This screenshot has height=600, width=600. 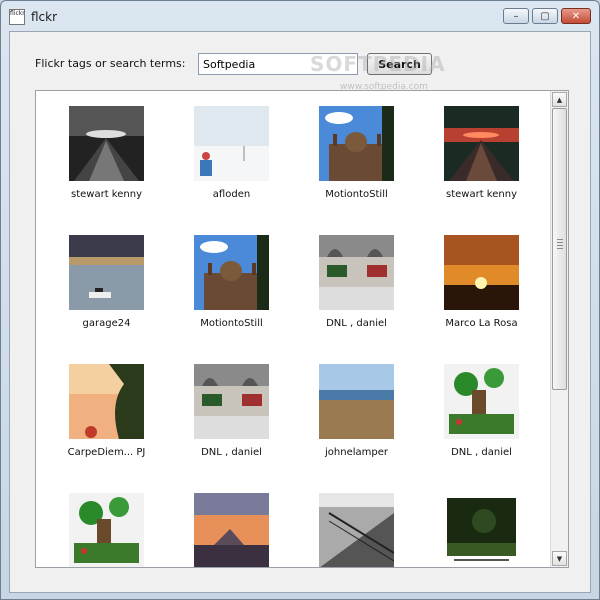 I want to click on watermark: SOFTPEDIA, so click(x=378, y=64).